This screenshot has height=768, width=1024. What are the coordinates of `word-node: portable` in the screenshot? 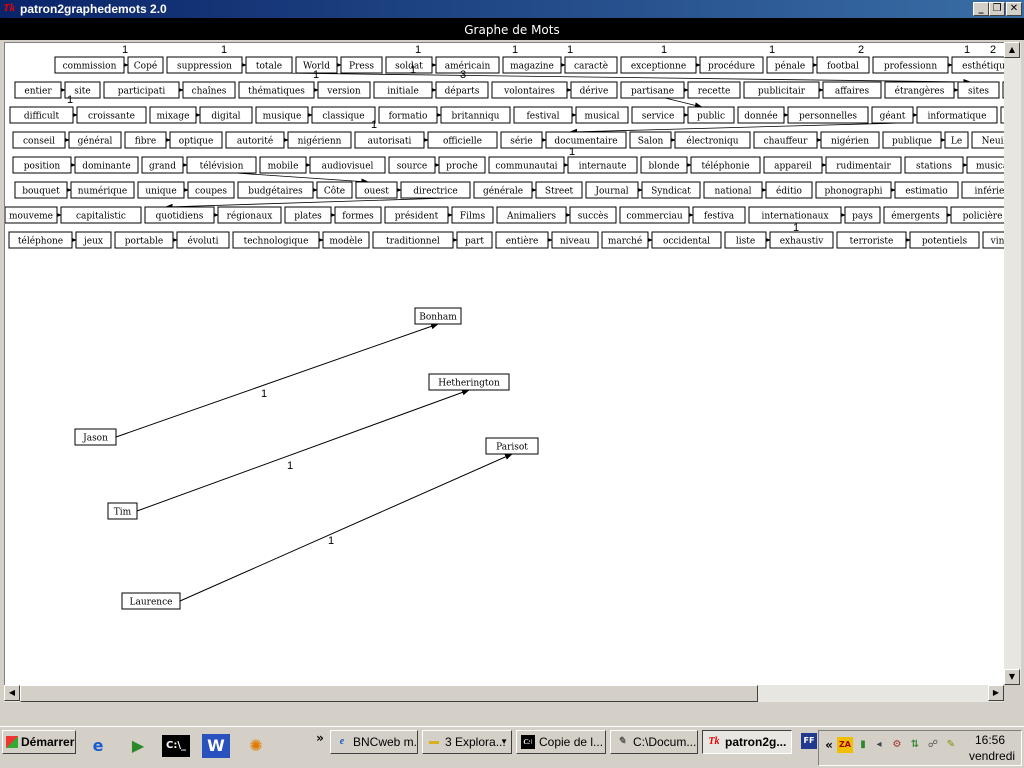 It's located at (144, 240).